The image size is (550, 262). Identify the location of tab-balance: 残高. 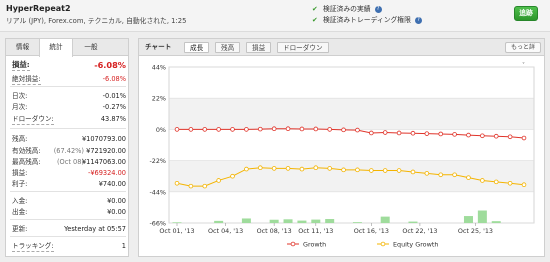
(228, 47).